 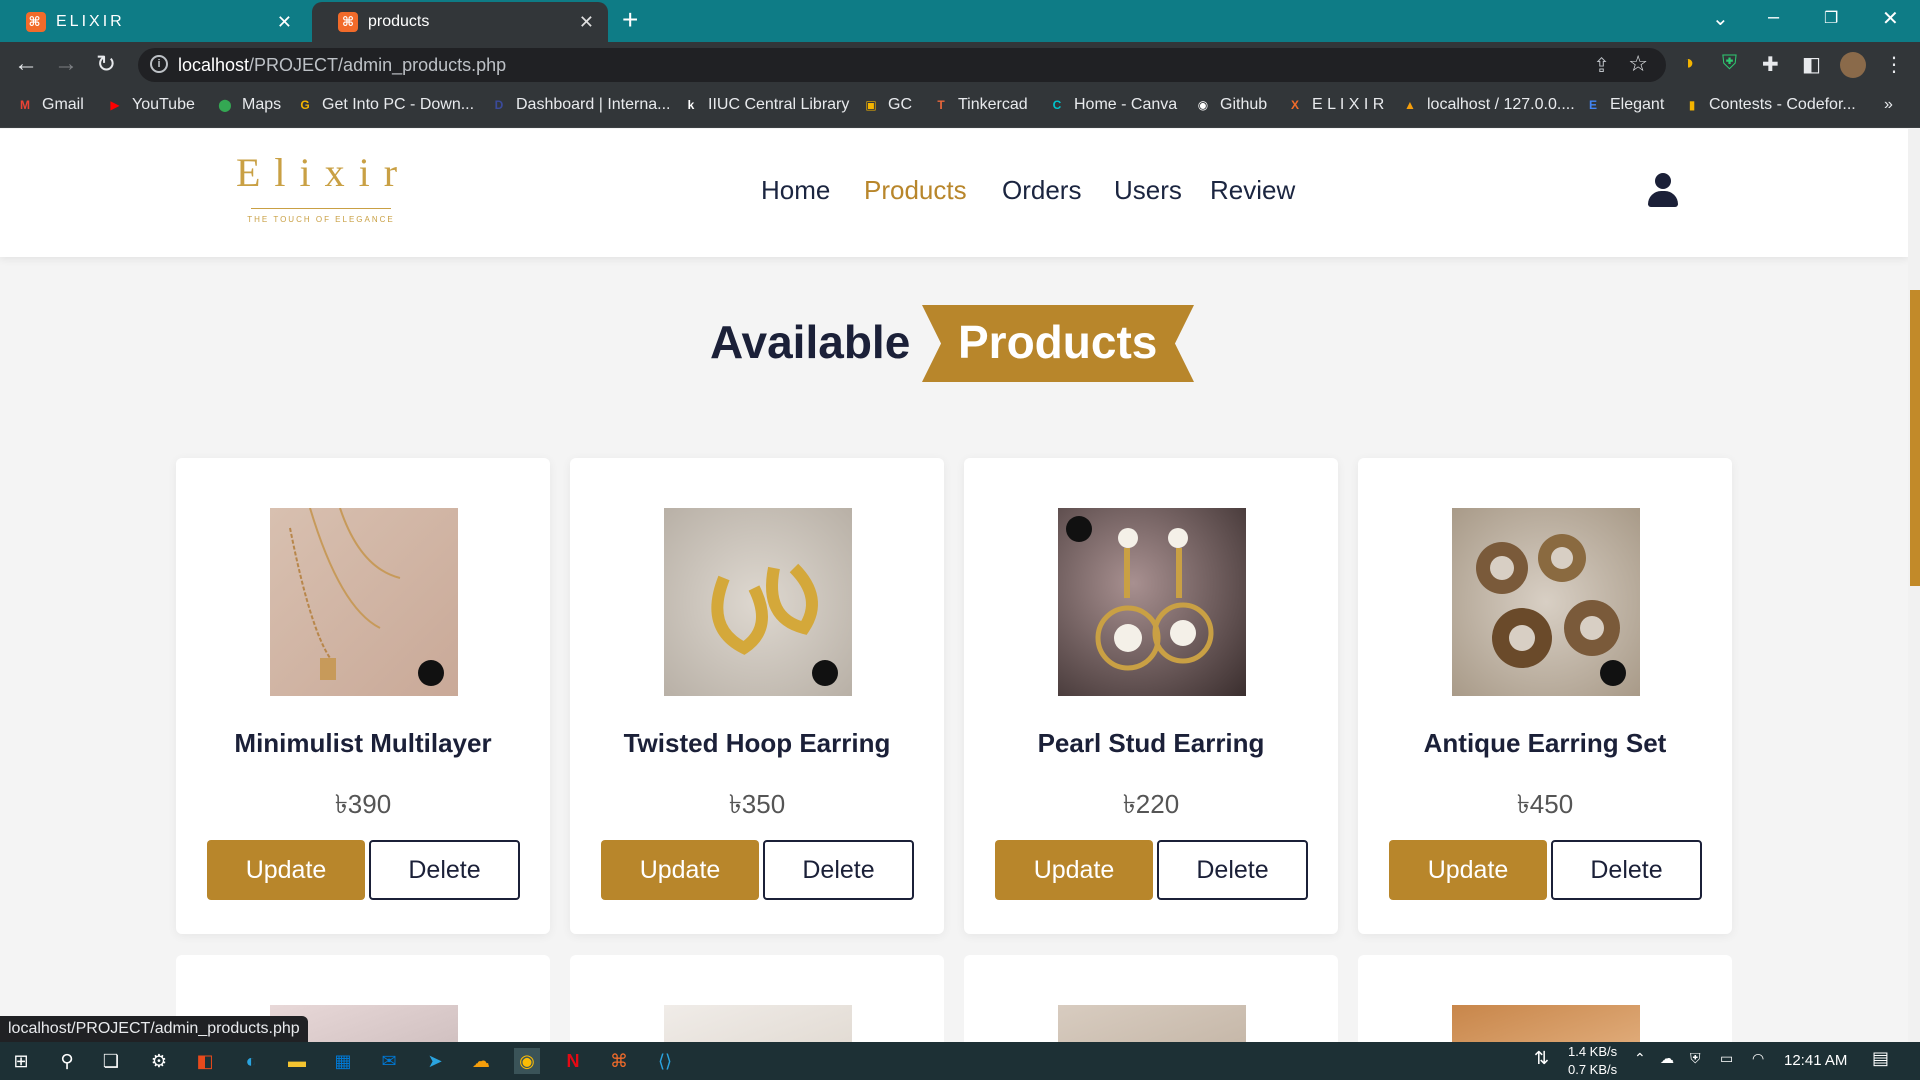 What do you see at coordinates (205, 1061) in the screenshot?
I see `office-icon: ◧` at bounding box center [205, 1061].